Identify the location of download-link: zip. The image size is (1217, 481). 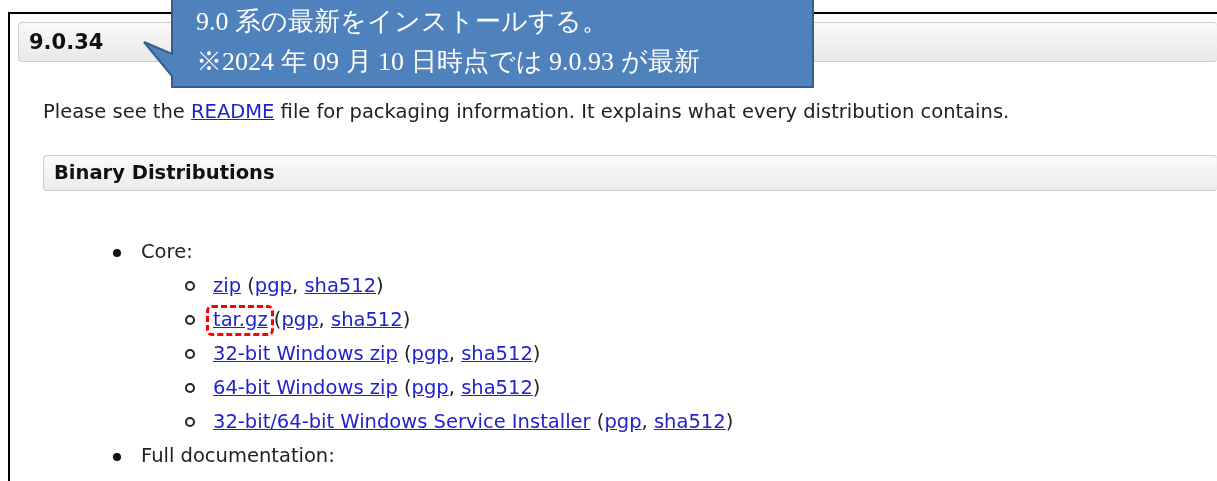
(227, 285).